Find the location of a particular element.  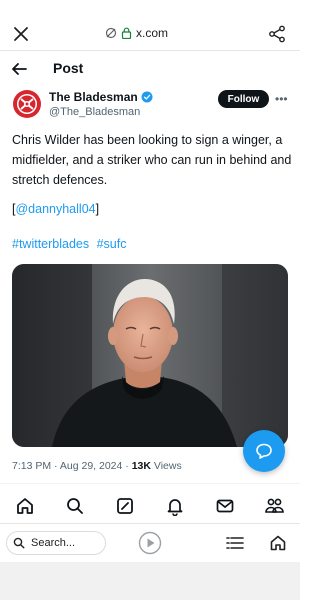

tabs-list-icon is located at coordinates (235, 543).